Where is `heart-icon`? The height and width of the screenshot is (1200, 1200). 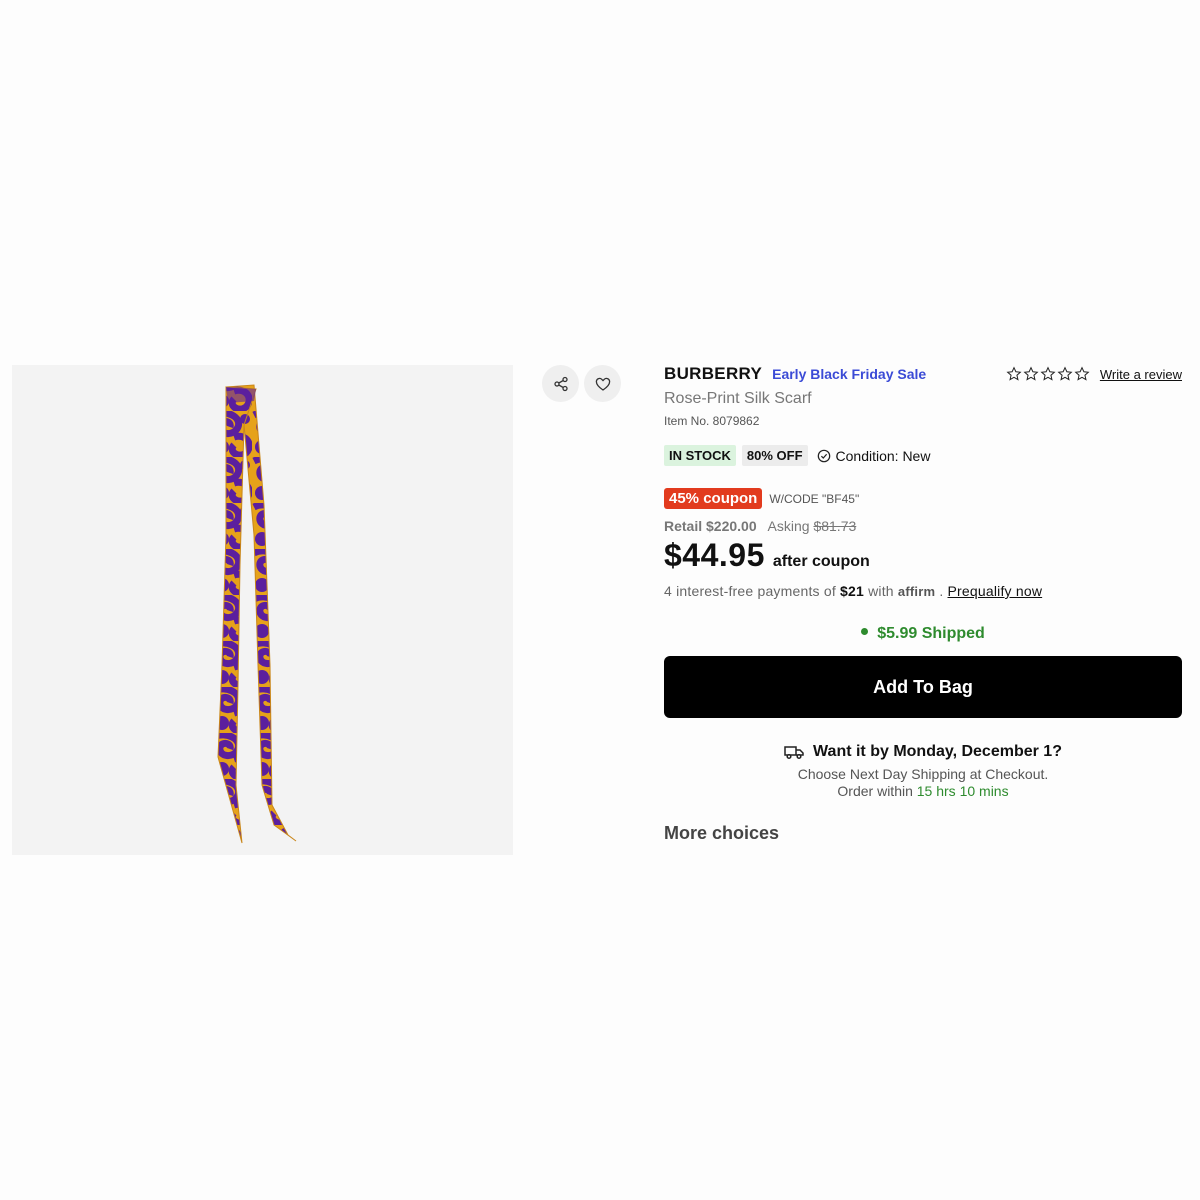 heart-icon is located at coordinates (602, 384).